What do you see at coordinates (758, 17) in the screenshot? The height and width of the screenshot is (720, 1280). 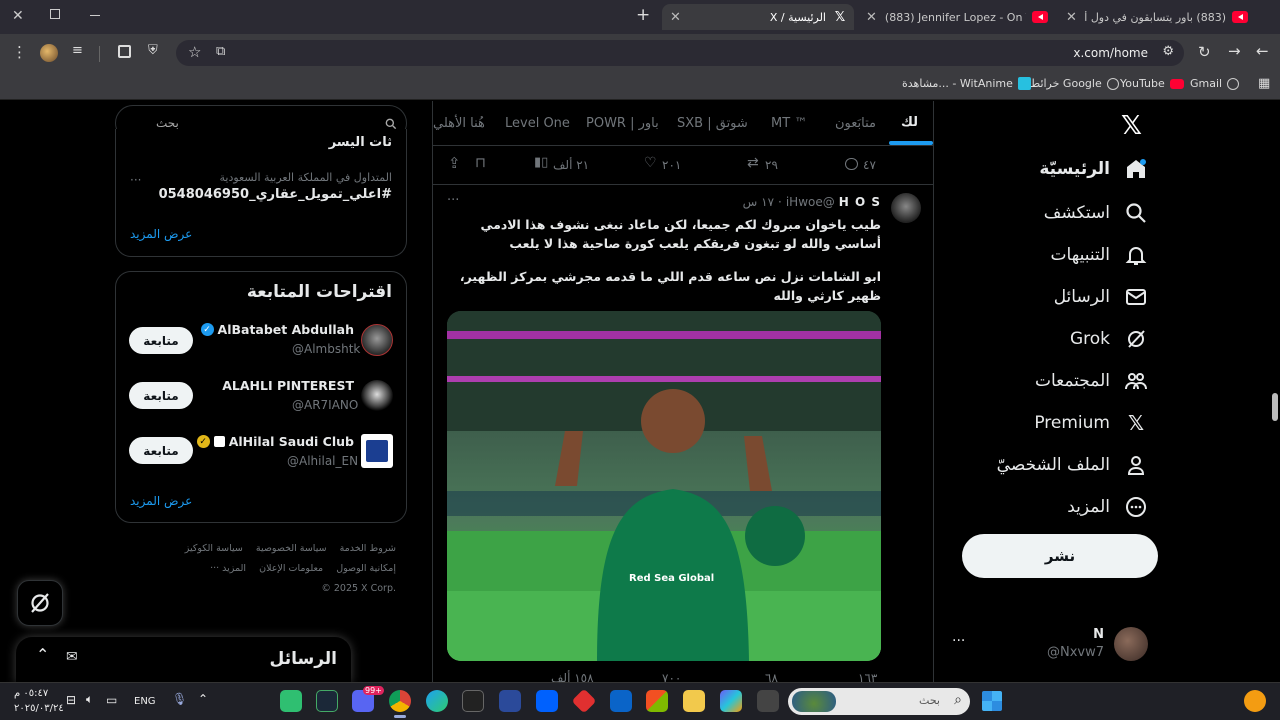 I see `tab-x-home: 𝕏 الرئيسية / X ✕` at bounding box center [758, 17].